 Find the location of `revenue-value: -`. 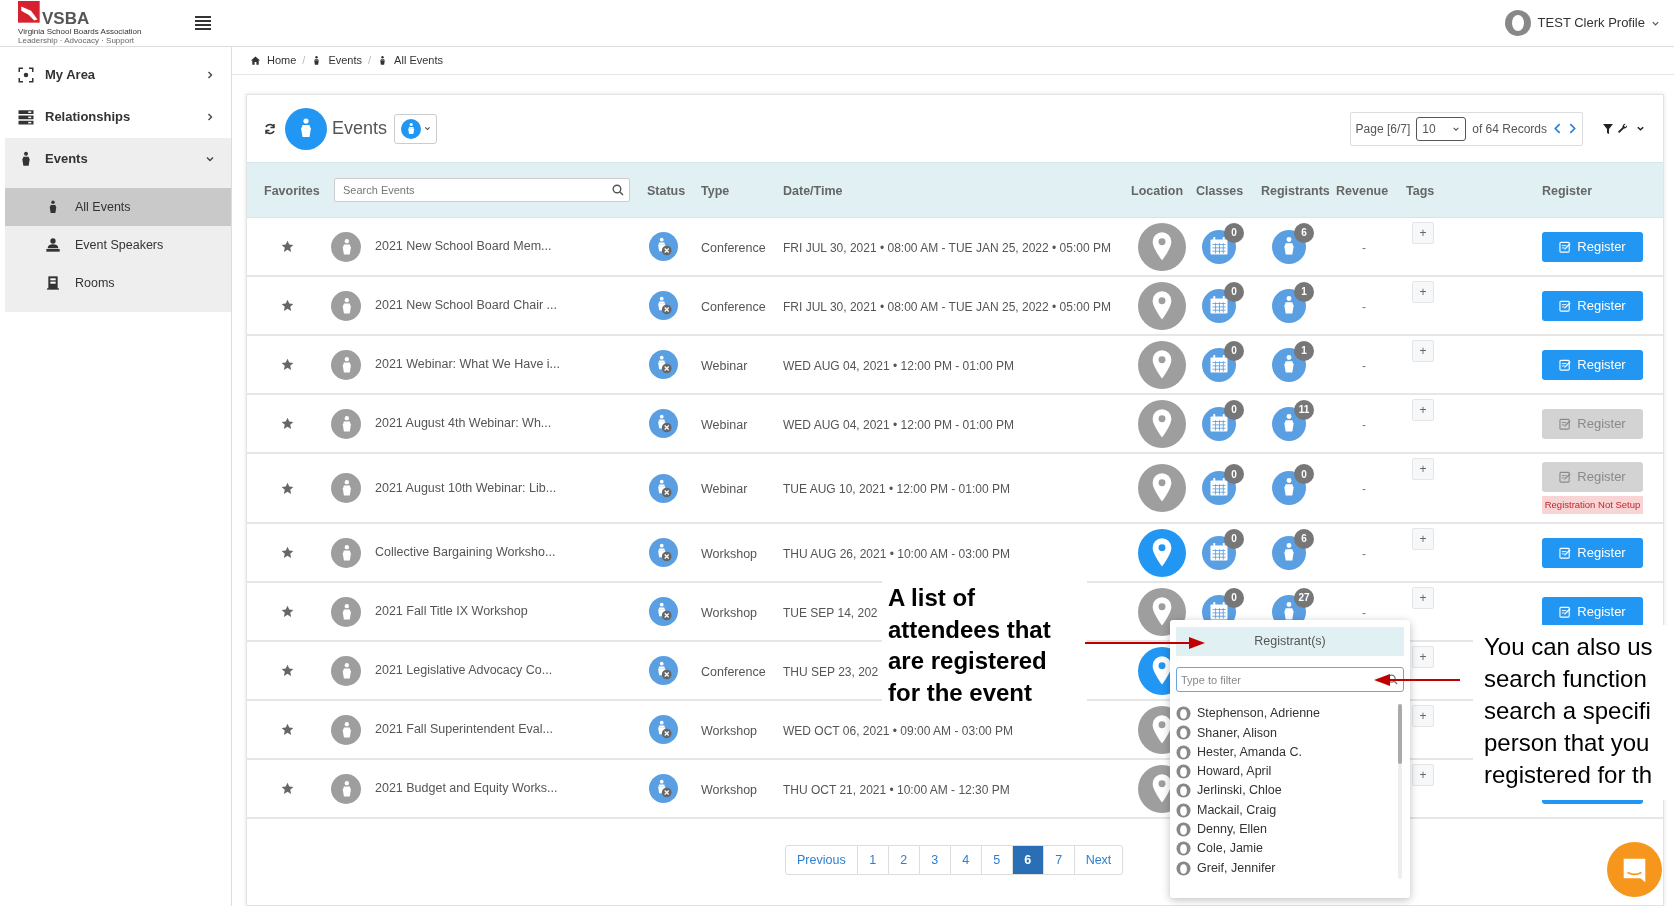

revenue-value: - is located at coordinates (1364, 247).